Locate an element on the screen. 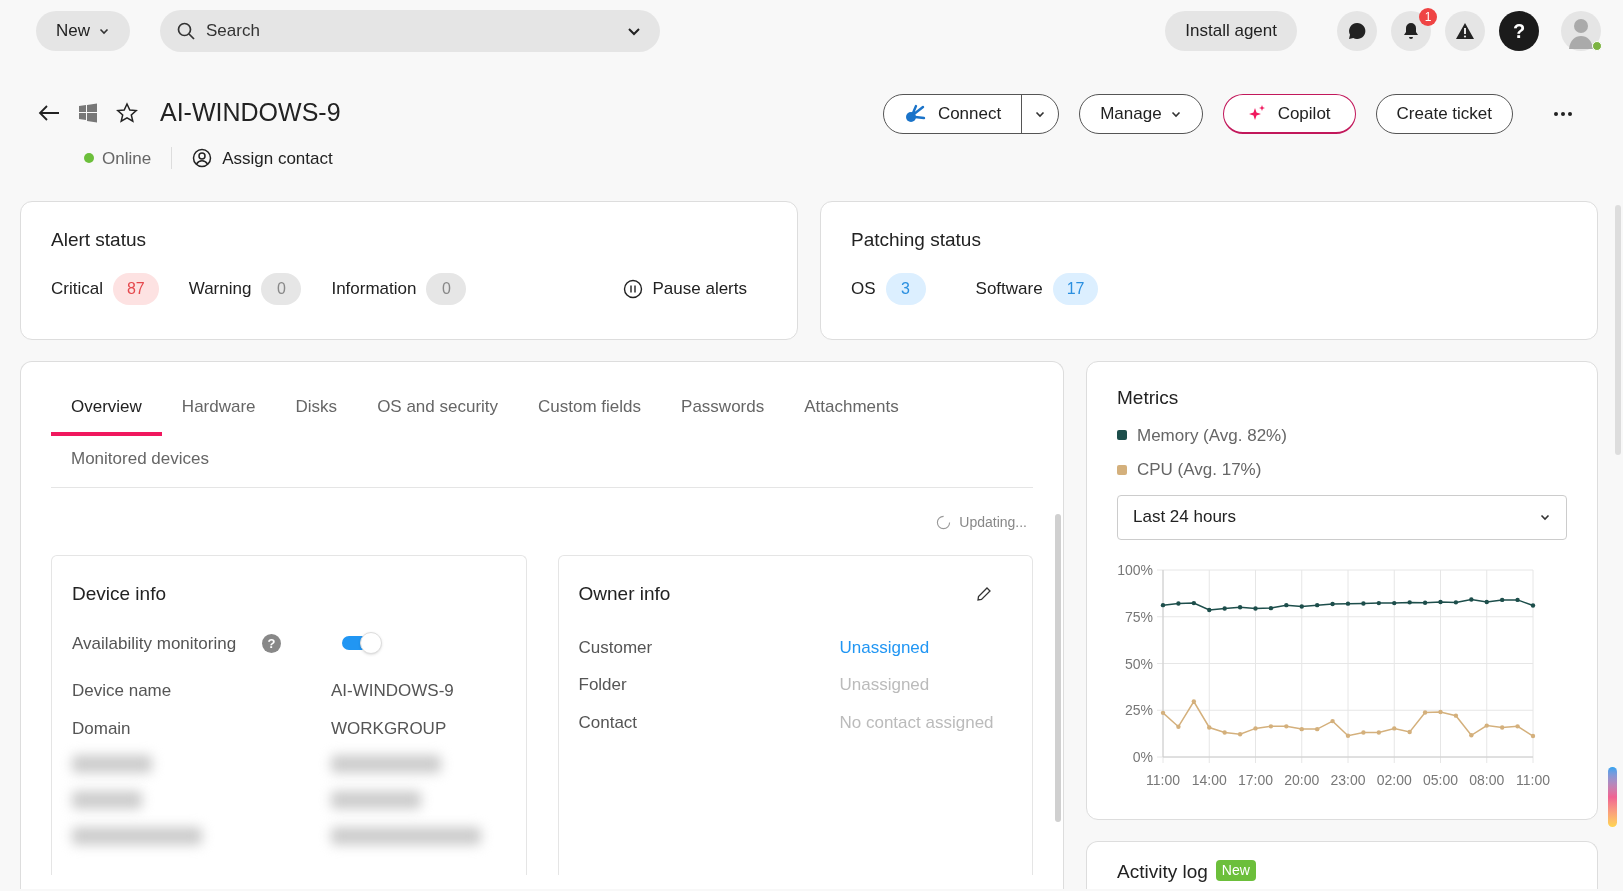 The width and height of the screenshot is (1623, 891). tab: Disks is located at coordinates (316, 410).